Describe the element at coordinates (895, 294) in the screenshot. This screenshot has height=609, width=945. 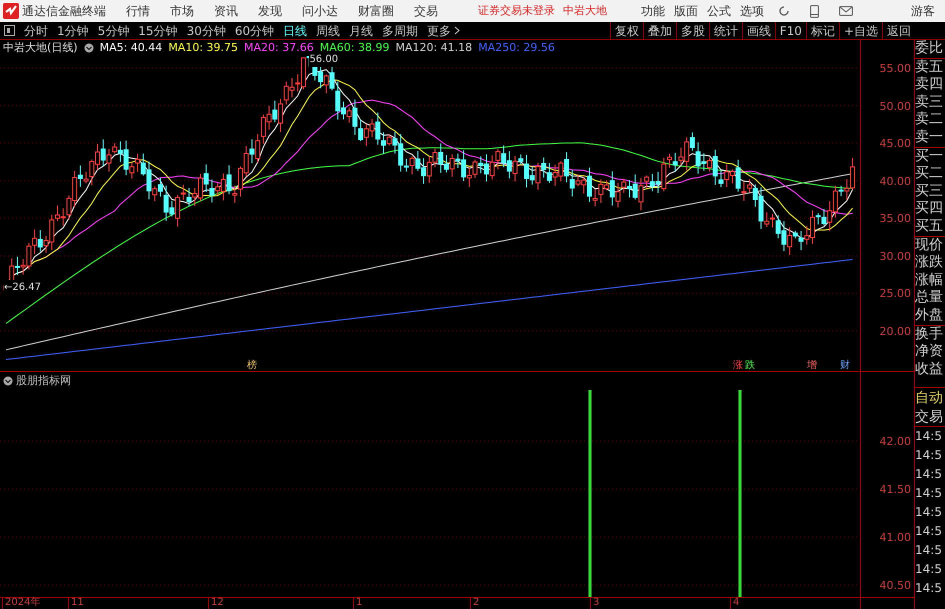
I see `axis-label: 25.00` at that location.